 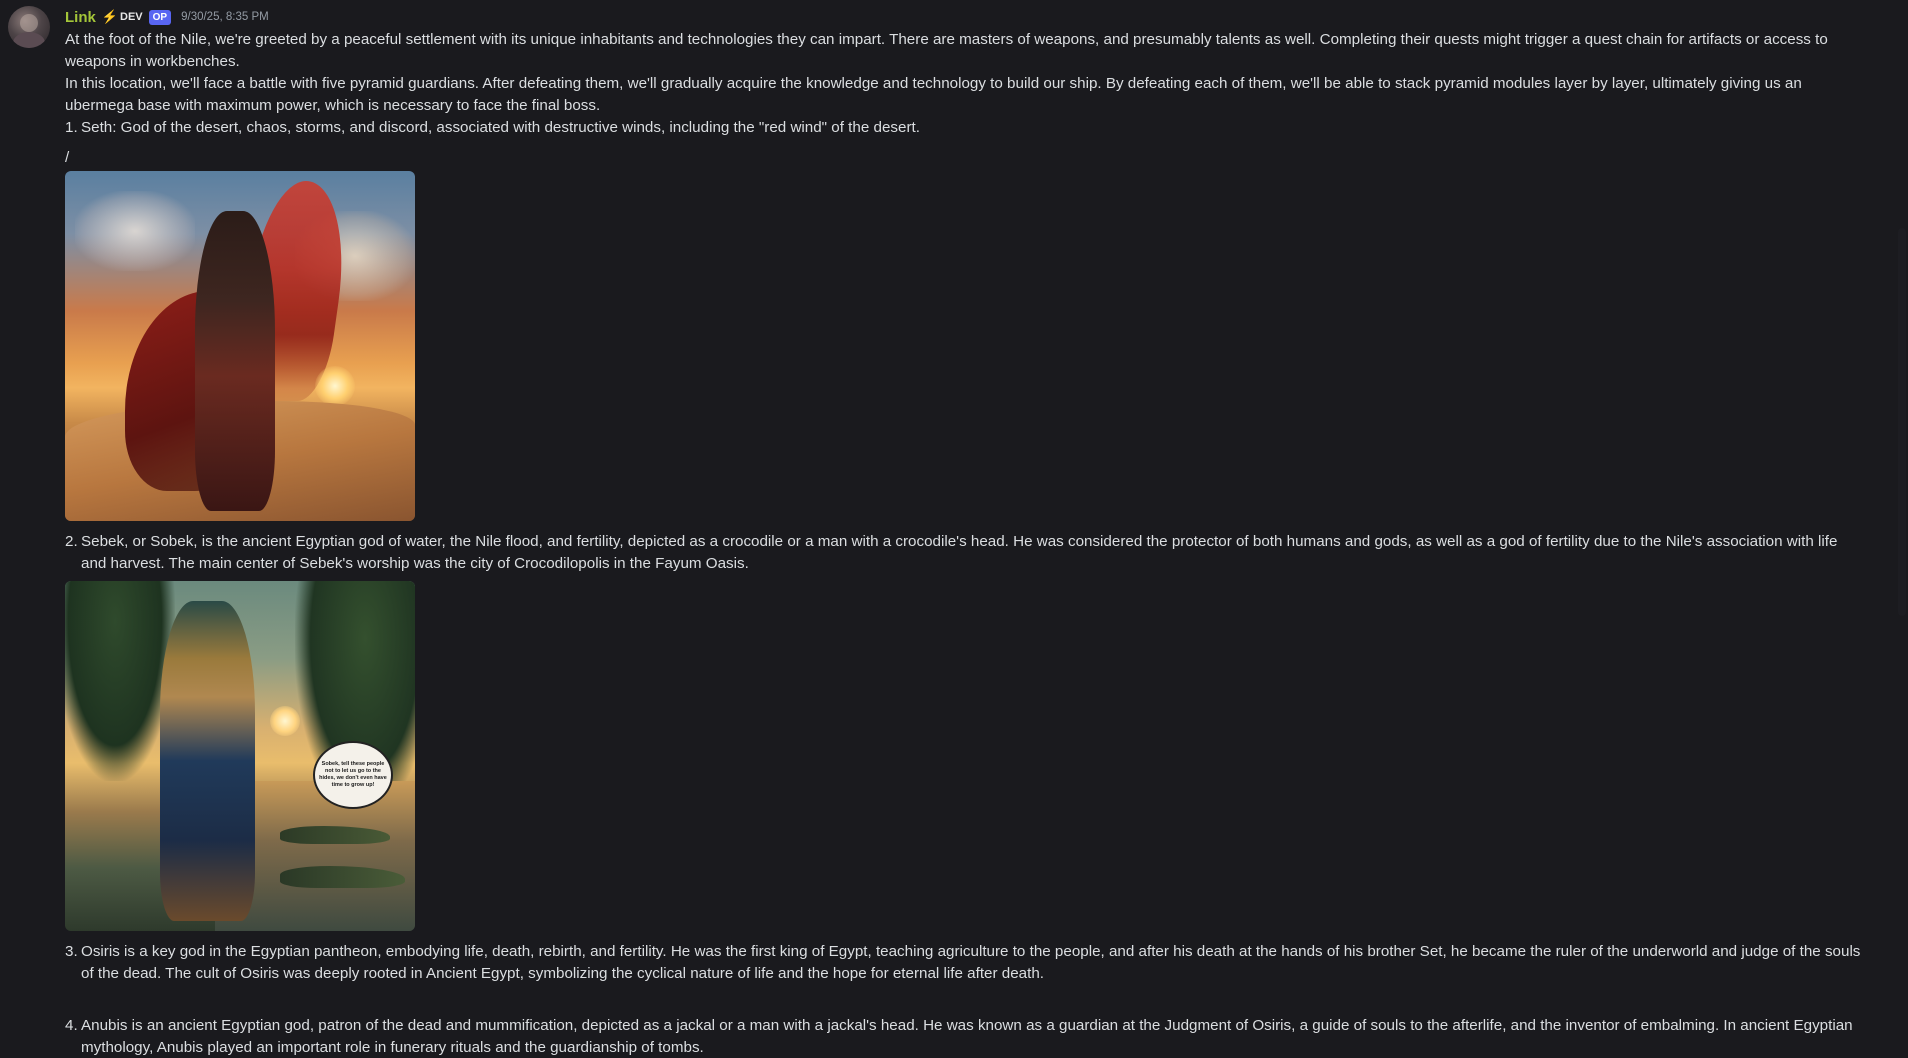 What do you see at coordinates (67, 157) in the screenshot?
I see `slash-text: /` at bounding box center [67, 157].